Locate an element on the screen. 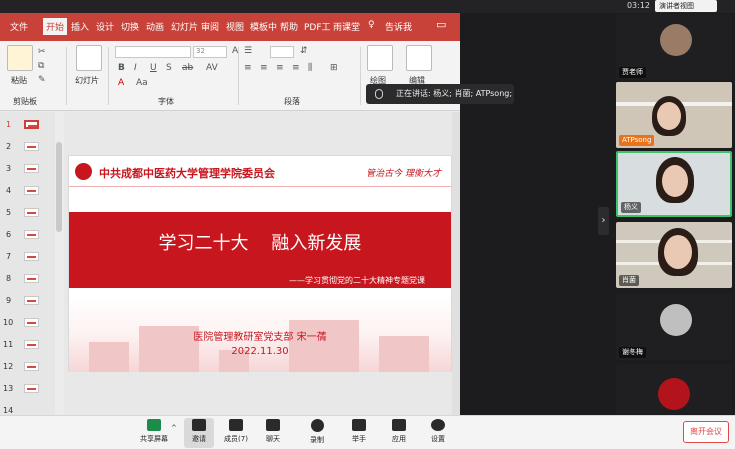 Image resolution: width=735 pixels, height=449 pixels. format-painter-icon: ✎ is located at coordinates (42, 80).